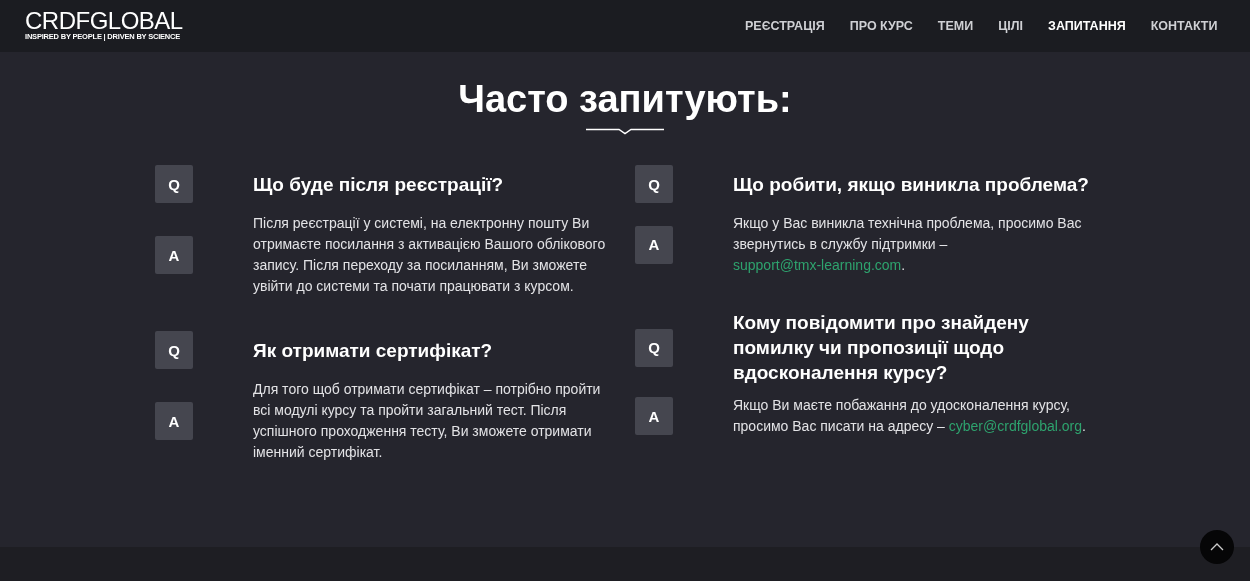  Describe the element at coordinates (1087, 26) in the screenshot. I see `nav-link: ЗАПИТАННЯ` at that location.